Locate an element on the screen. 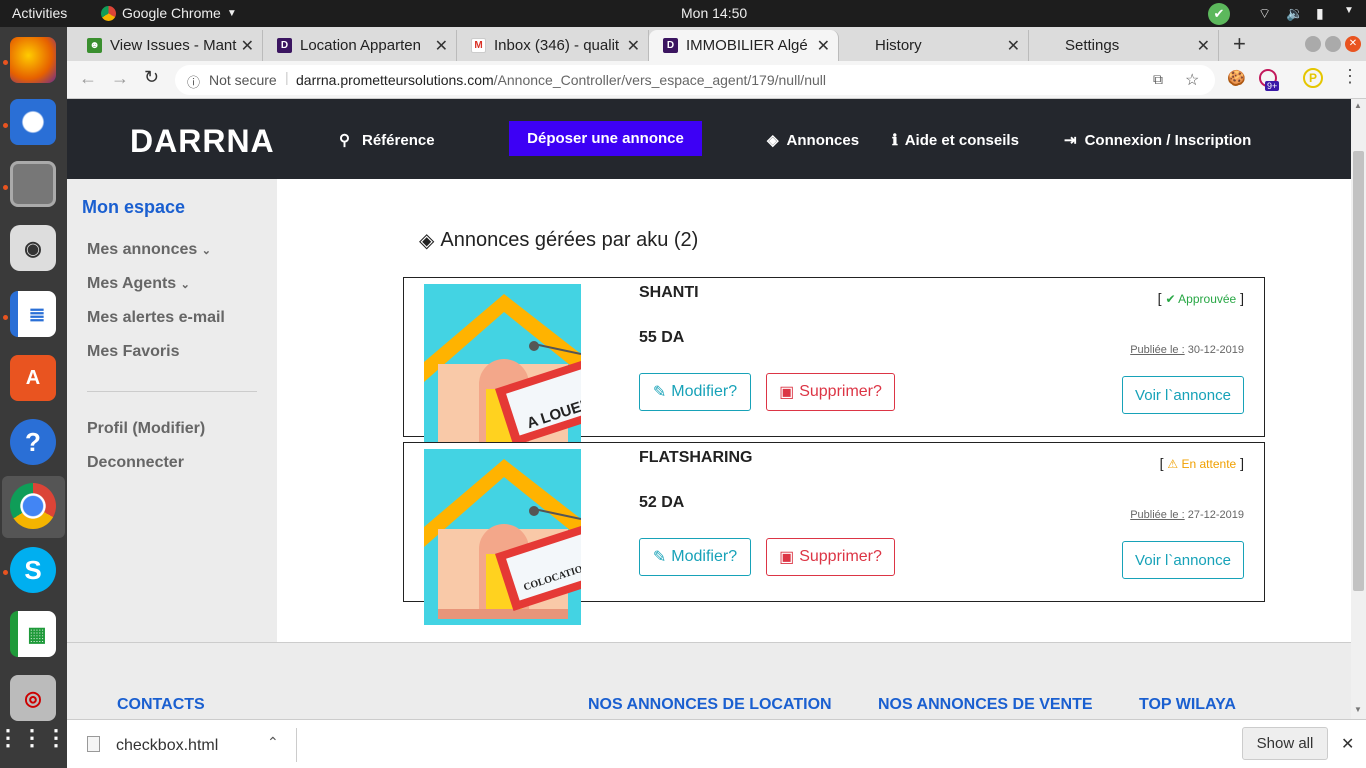  nav-reference: ⚲ Référence is located at coordinates (387, 140).